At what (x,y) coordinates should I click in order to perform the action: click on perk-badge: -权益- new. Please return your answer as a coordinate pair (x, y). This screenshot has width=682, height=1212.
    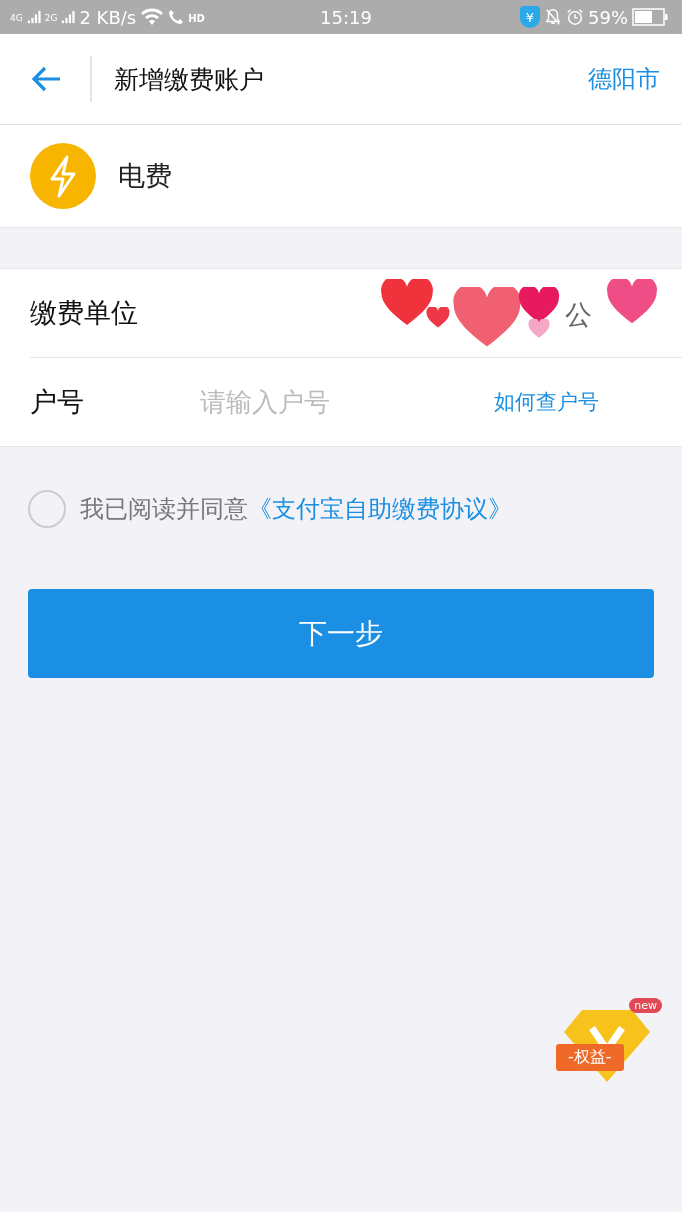
    Looking at the image, I should click on (607, 1044).